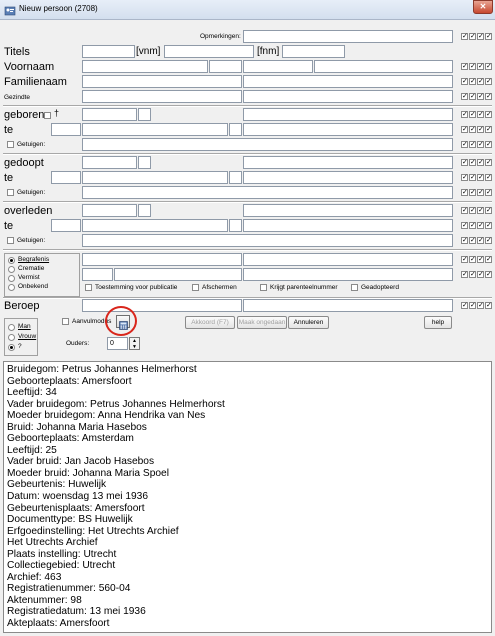 The height and width of the screenshot is (636, 495). Describe the element at coordinates (380, 287) in the screenshot. I see `geadopteerd-label: Geadopteerd` at that location.